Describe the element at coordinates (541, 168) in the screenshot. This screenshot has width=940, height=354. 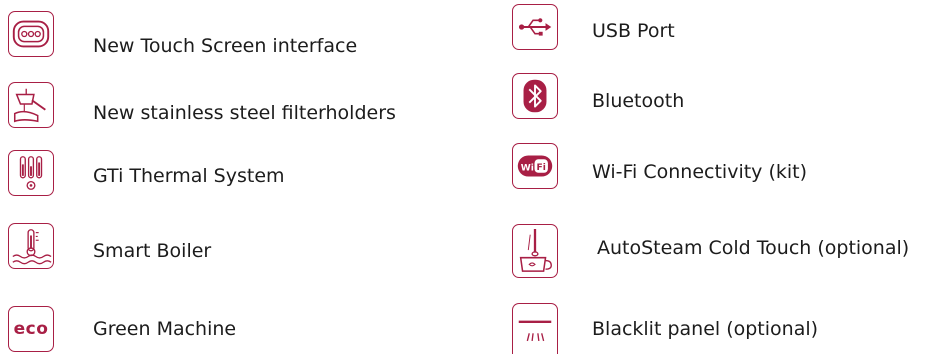
I see `wifi-icon-text-fi: Fi` at that location.